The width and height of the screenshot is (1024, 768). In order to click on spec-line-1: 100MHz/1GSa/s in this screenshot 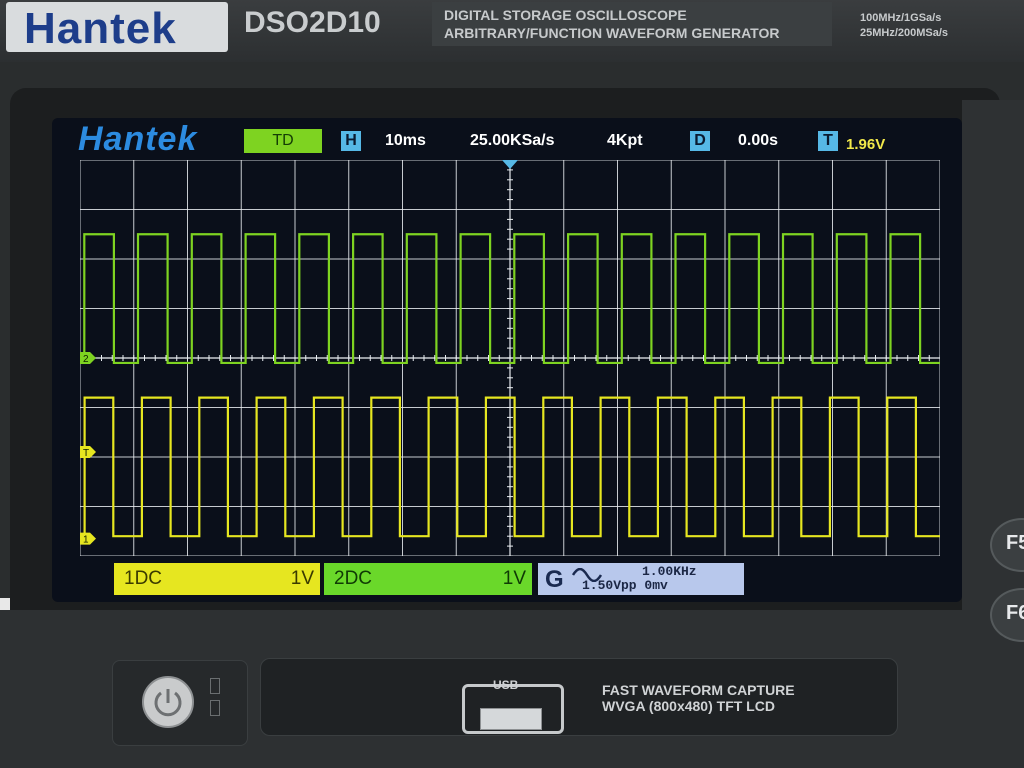, I will do `click(901, 18)`.